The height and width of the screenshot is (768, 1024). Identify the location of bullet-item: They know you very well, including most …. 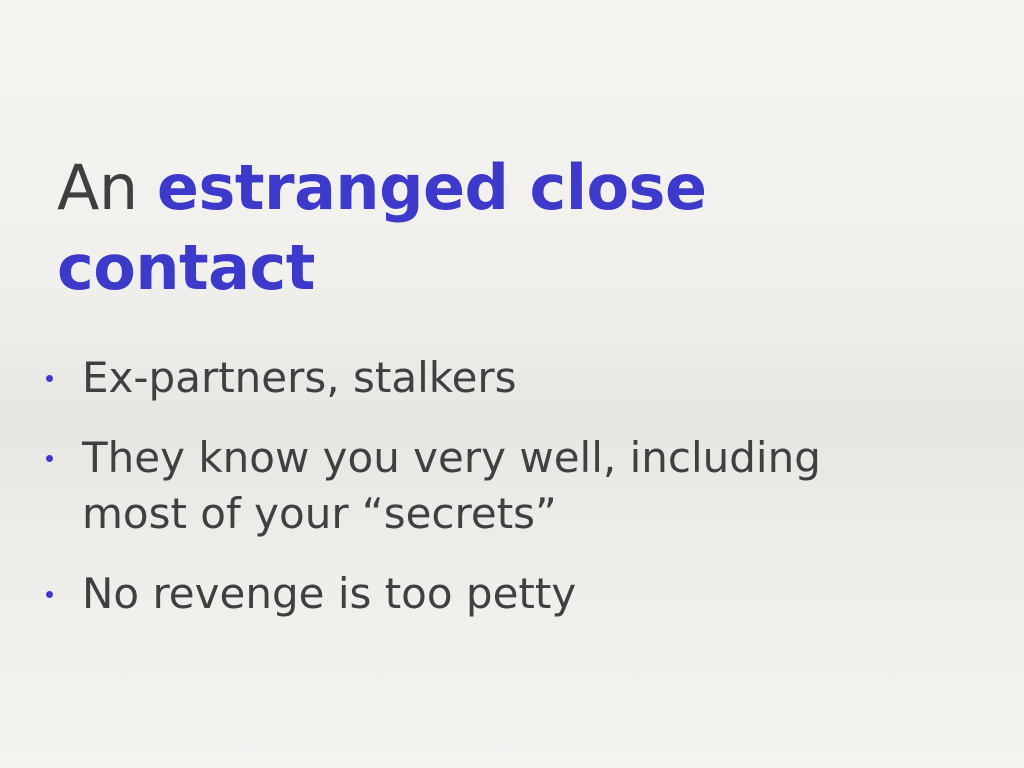
(451, 486).